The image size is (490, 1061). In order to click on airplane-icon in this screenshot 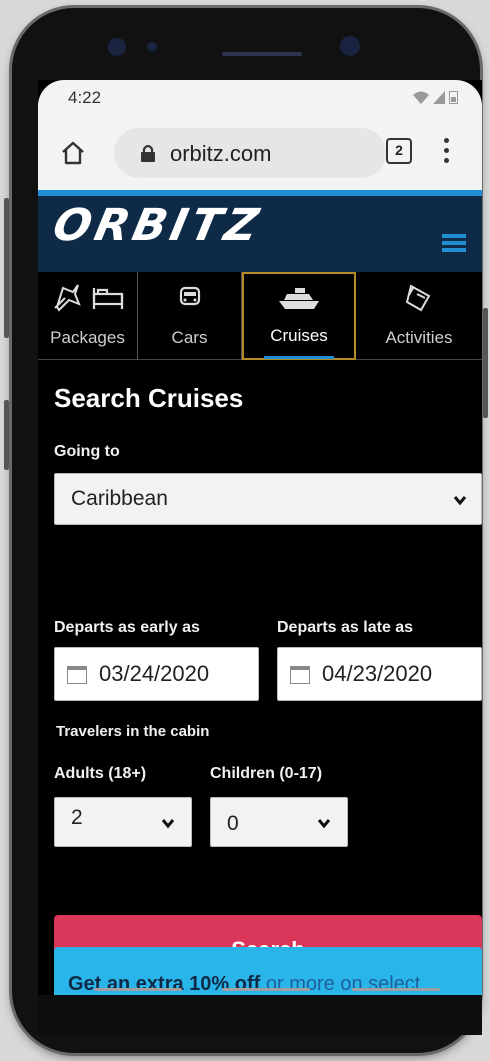, I will do `click(67, 298)`.